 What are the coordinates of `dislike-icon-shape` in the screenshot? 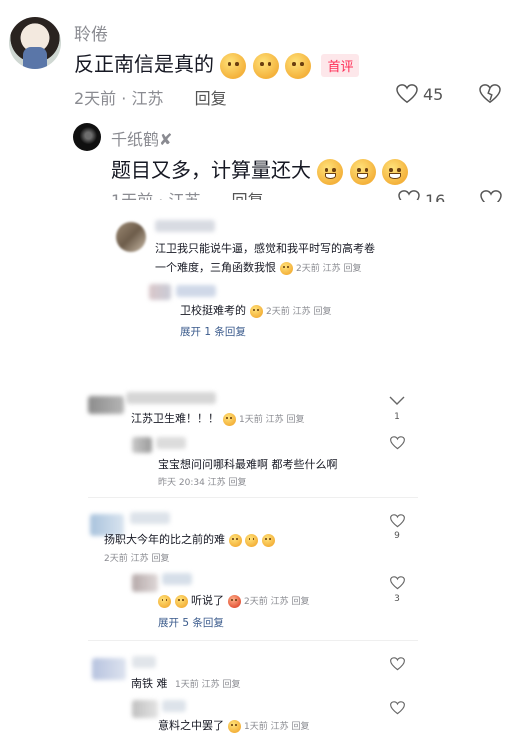 It's located at (491, 196).